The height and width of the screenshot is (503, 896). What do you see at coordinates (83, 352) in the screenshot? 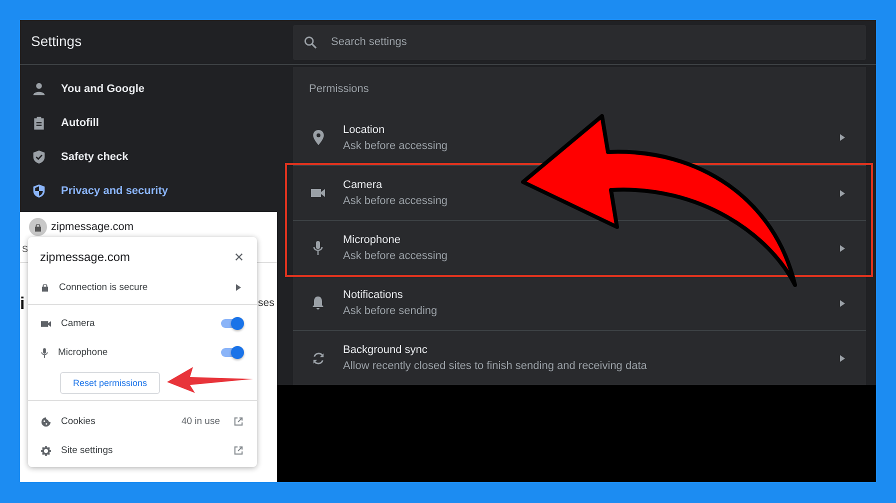
I see `permission-label: Microphone` at bounding box center [83, 352].